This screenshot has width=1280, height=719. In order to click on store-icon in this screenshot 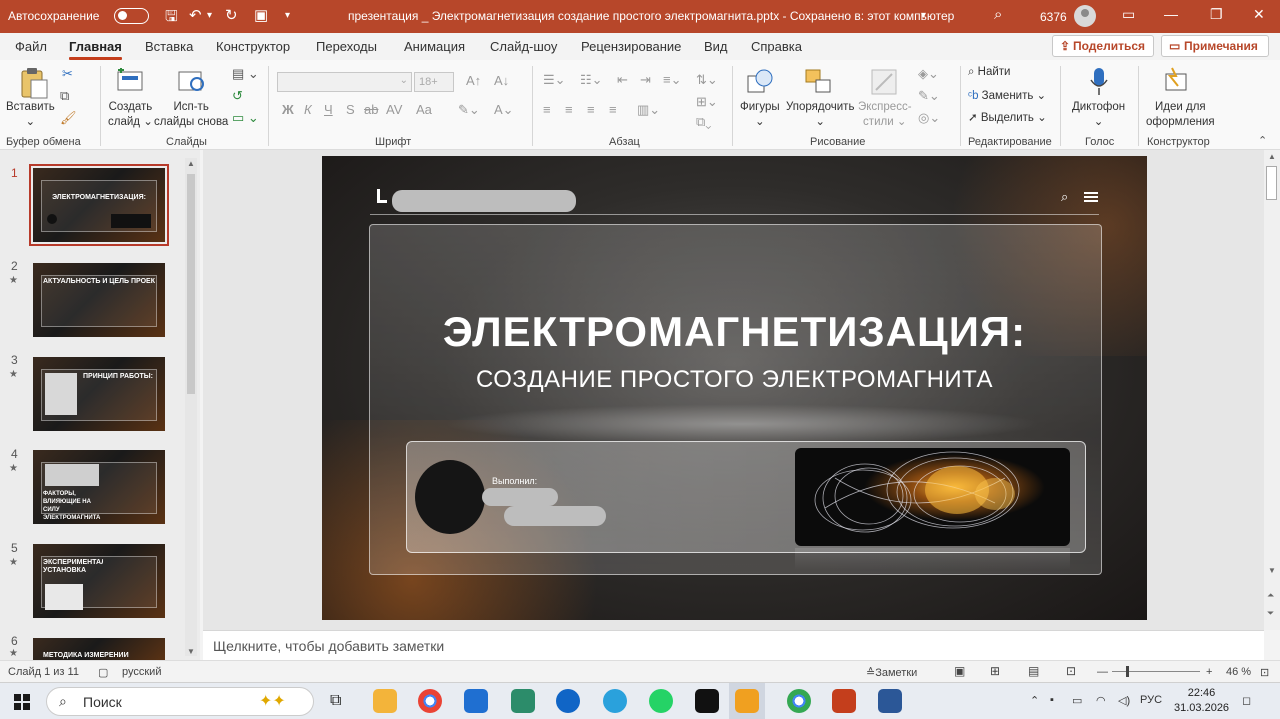, I will do `click(476, 701)`.